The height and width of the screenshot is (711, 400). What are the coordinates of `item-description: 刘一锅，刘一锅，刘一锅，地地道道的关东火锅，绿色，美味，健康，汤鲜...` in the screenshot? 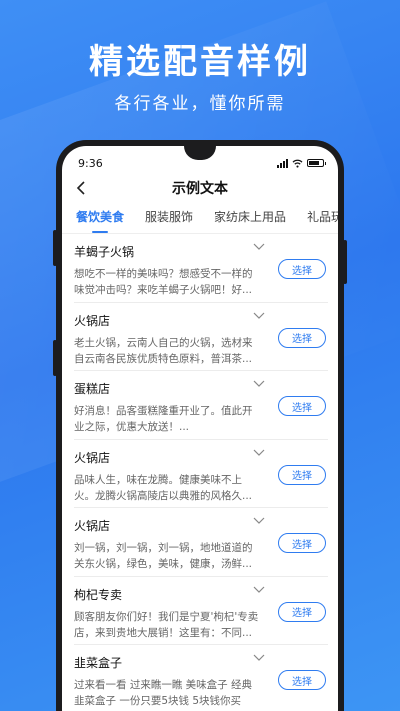 It's located at (163, 556).